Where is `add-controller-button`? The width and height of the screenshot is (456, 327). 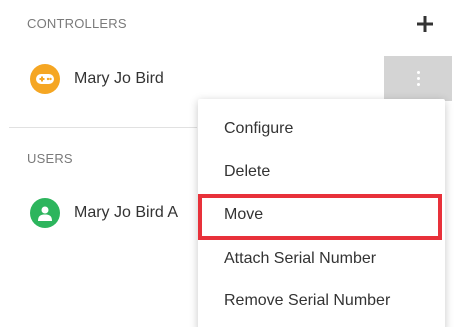
add-controller-button is located at coordinates (425, 24).